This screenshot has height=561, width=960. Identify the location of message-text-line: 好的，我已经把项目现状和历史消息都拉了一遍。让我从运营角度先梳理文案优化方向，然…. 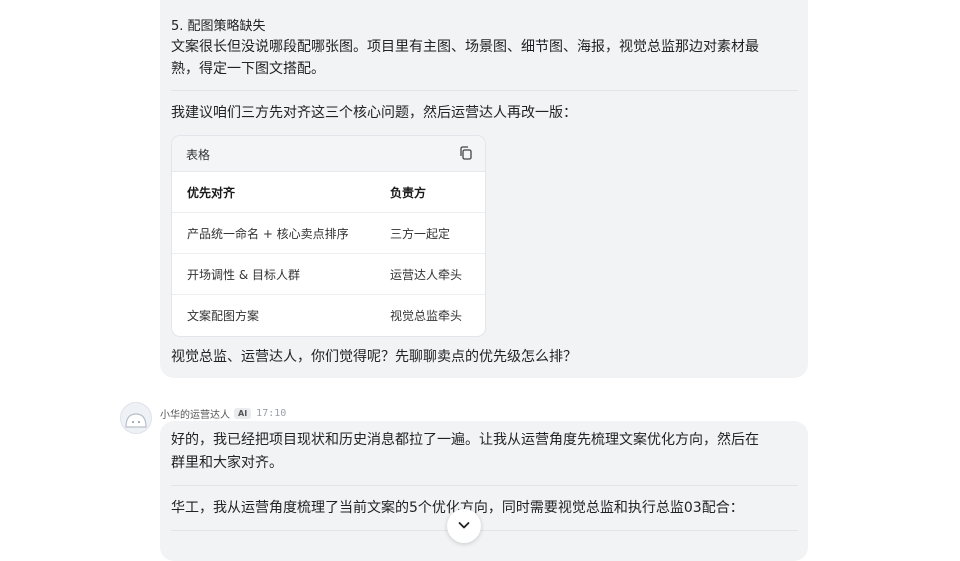
(465, 440).